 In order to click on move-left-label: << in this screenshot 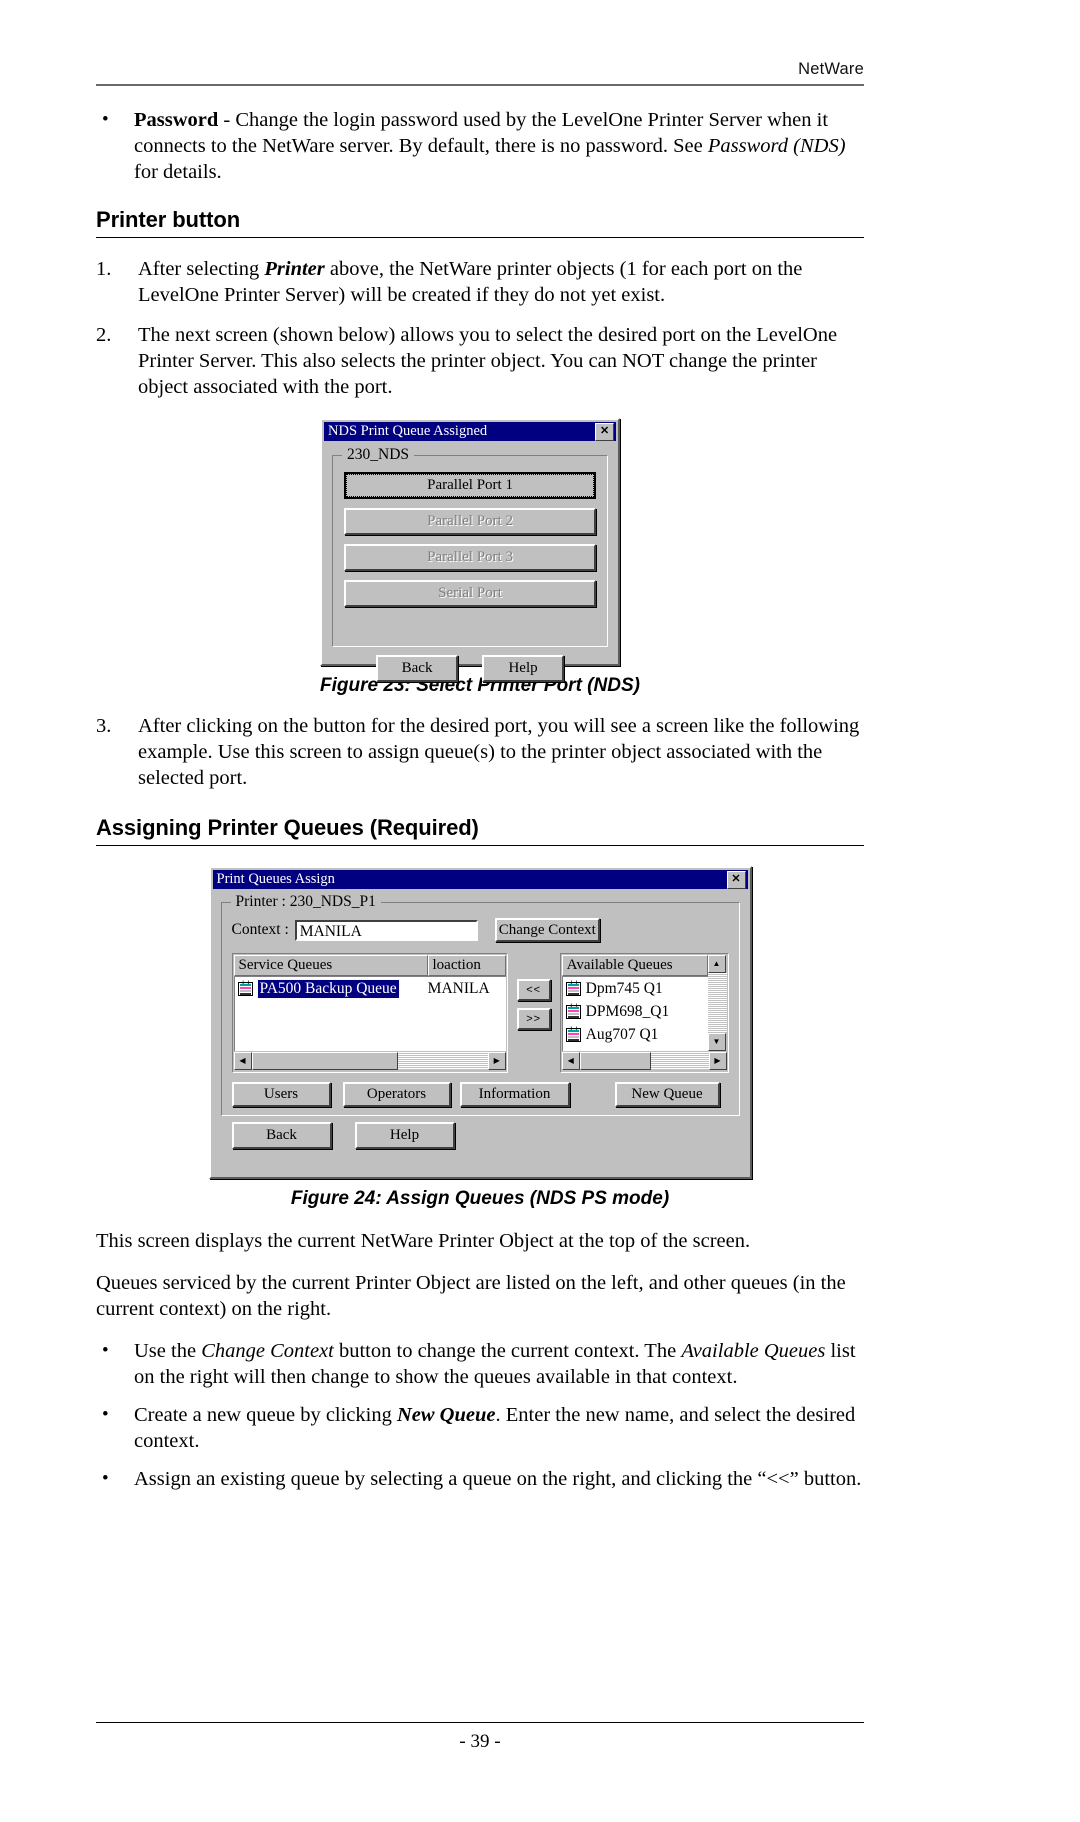, I will do `click(534, 990)`.